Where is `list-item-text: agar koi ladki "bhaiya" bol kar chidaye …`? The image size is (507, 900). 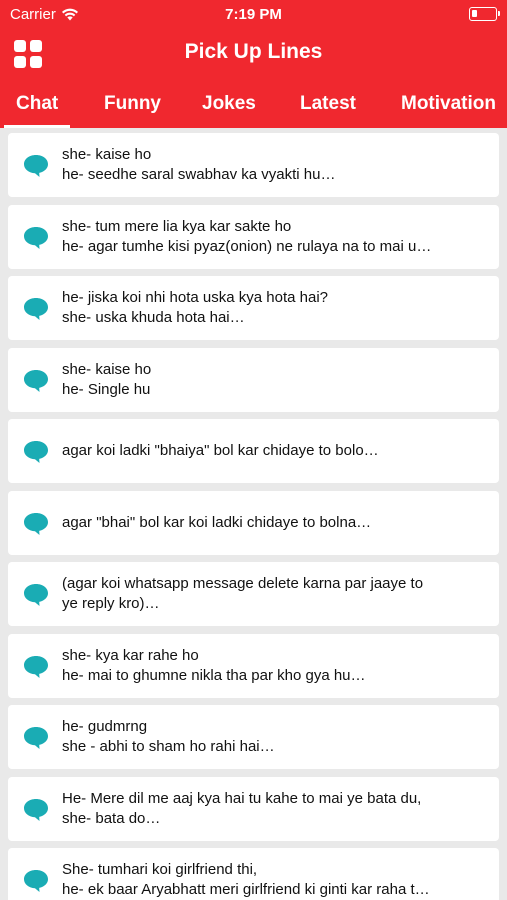 list-item-text: agar koi ladki "bhaiya" bol kar chidaye … is located at coordinates (274, 451).